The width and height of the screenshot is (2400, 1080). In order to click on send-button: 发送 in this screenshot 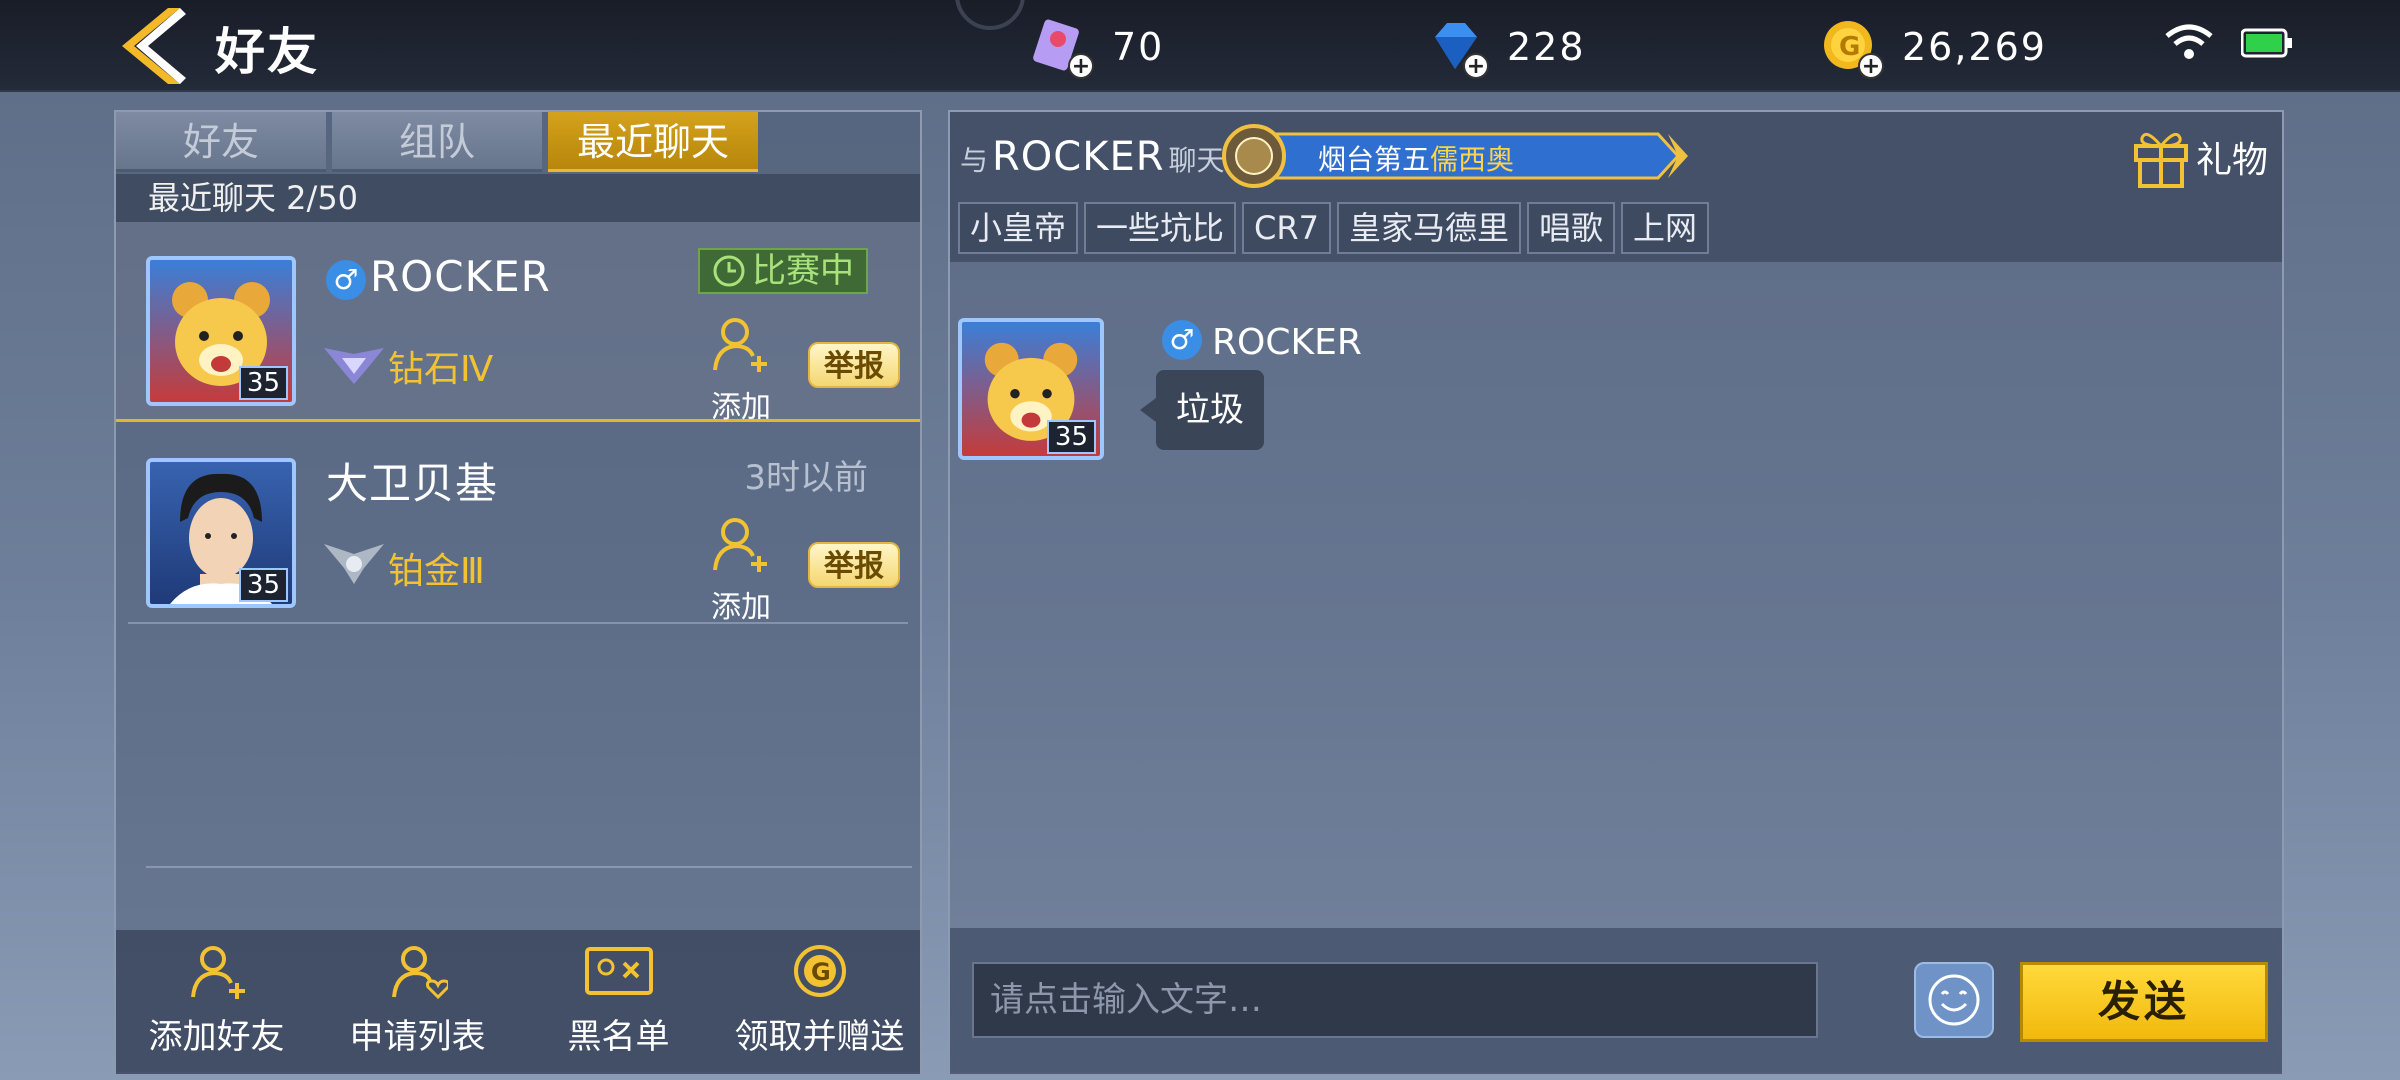, I will do `click(2144, 1002)`.